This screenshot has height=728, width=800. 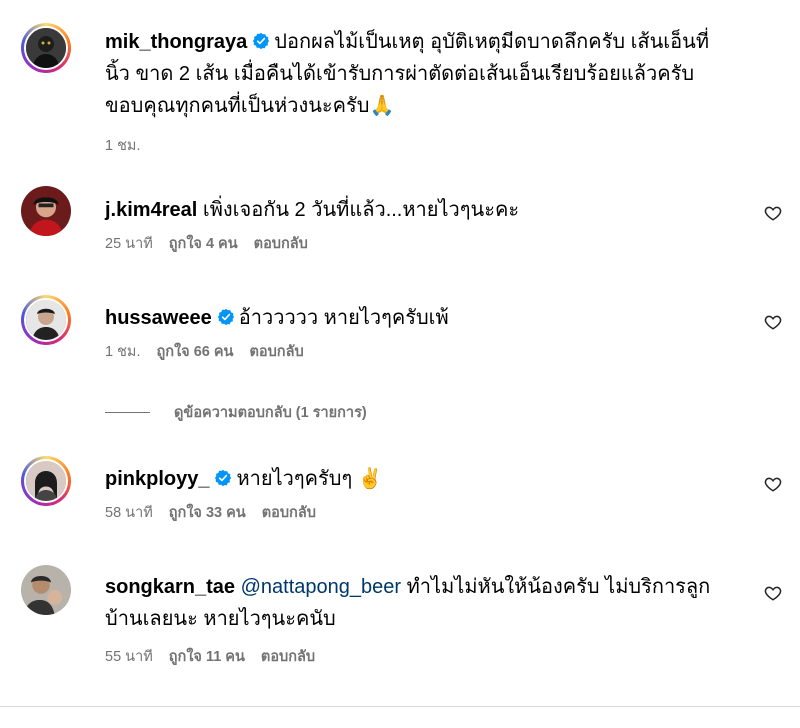 I want to click on comment-meta: 25 นาที ถูกใจ 4 คน ตอบกลับ, so click(x=417, y=243).